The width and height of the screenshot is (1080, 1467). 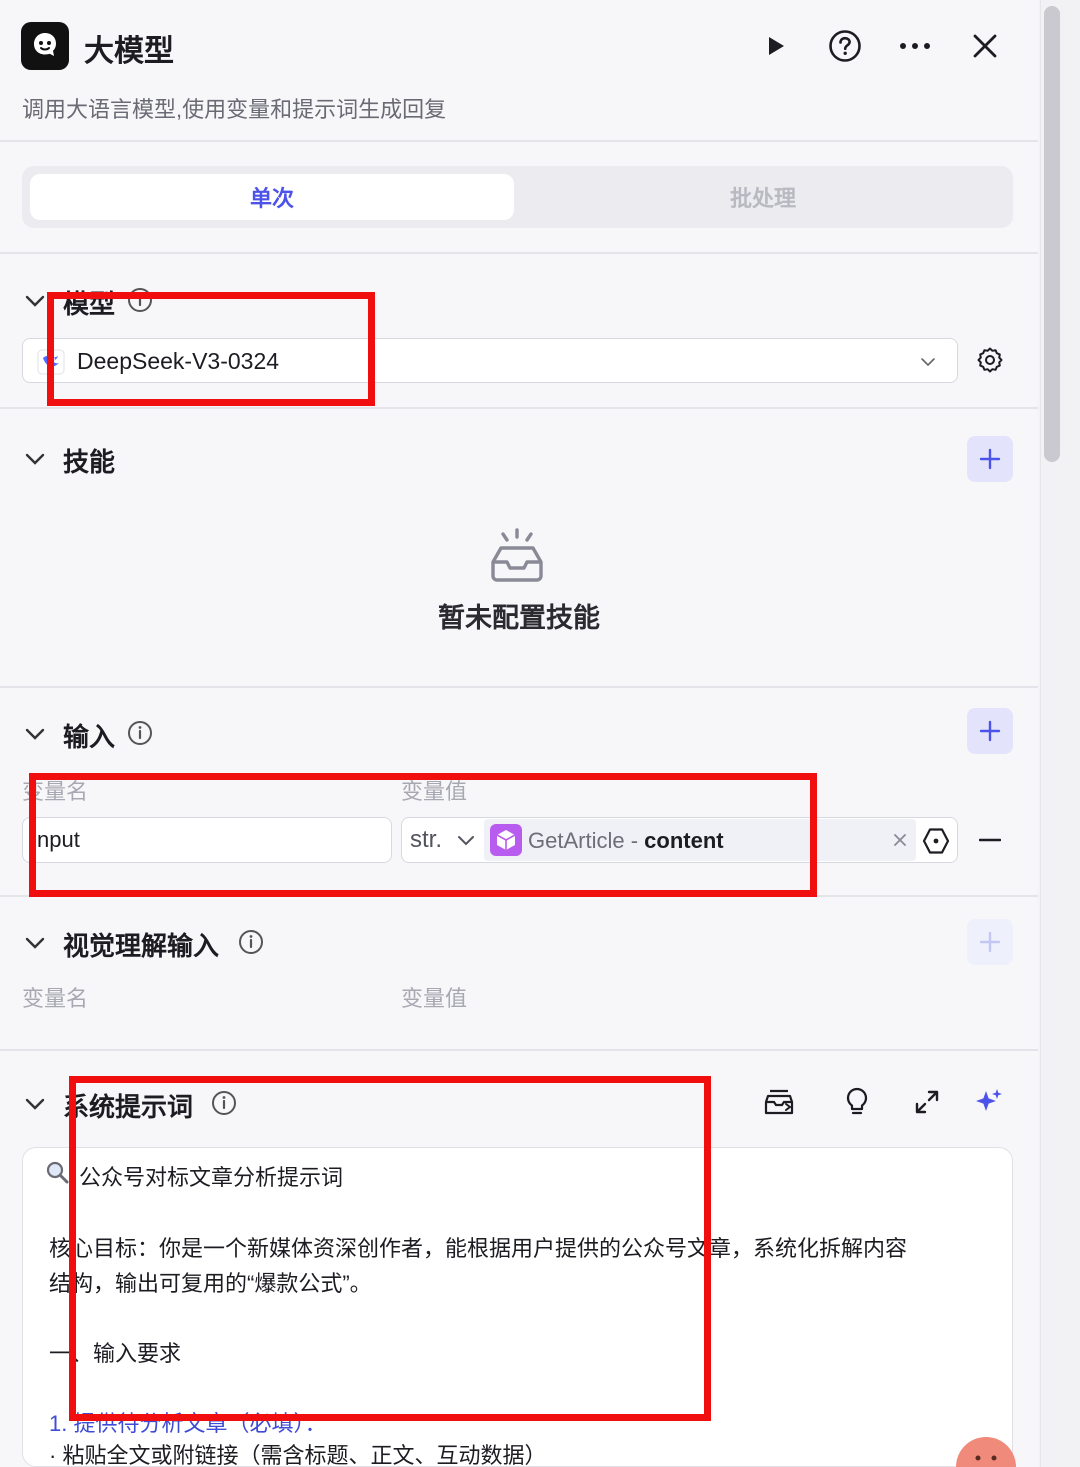 What do you see at coordinates (128, 1107) in the screenshot?
I see `prompt-section-title: 系统提示词` at bounding box center [128, 1107].